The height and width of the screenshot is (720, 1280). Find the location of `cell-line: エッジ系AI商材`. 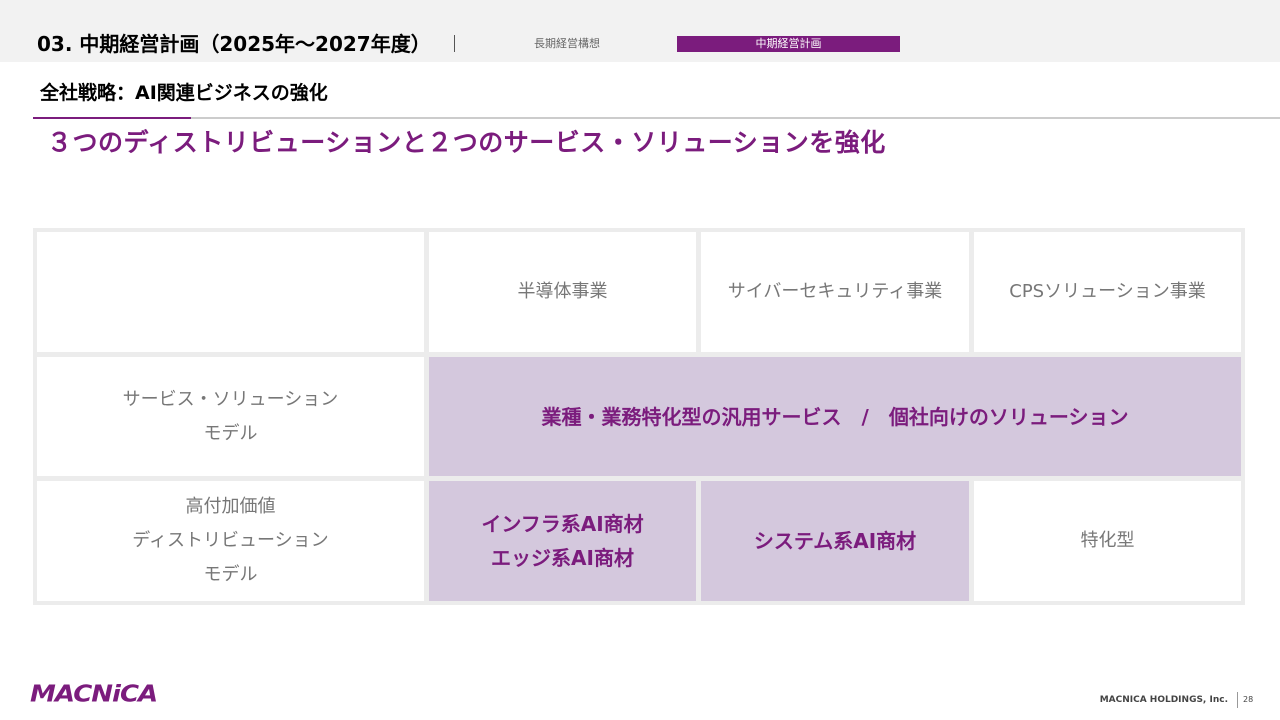

cell-line: エッジ系AI商材 is located at coordinates (562, 558).